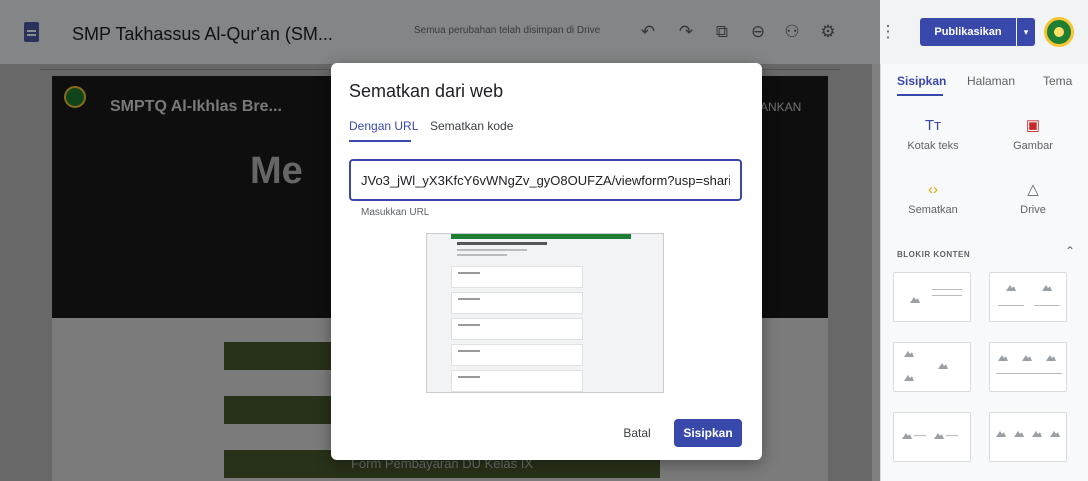 The image size is (1088, 481). What do you see at coordinates (545, 313) in the screenshot?
I see `embed-preview` at bounding box center [545, 313].